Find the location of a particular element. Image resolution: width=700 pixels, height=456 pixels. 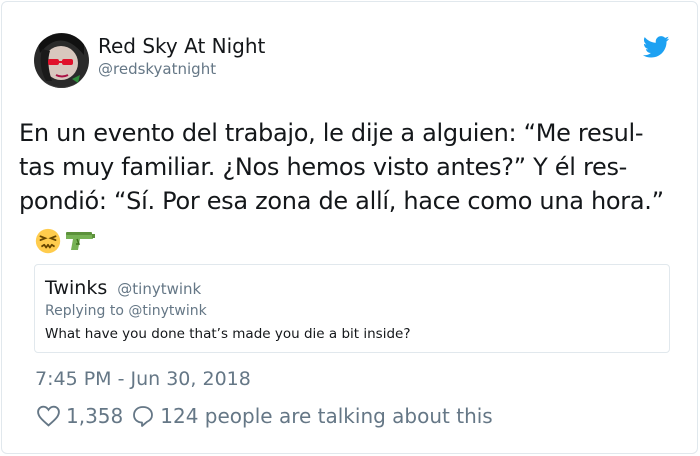

quoted-handle: @tinytwink is located at coordinates (159, 289).